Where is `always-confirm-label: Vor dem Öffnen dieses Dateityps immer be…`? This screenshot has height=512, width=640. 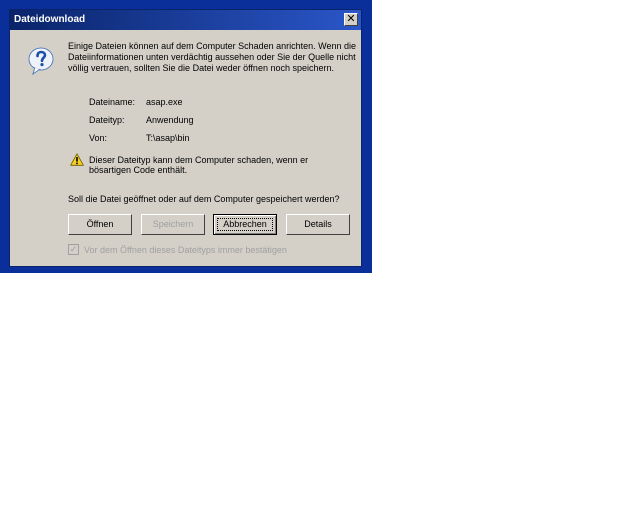
always-confirm-label: Vor dem Öffnen dieses Dateityps immer be… is located at coordinates (185, 250).